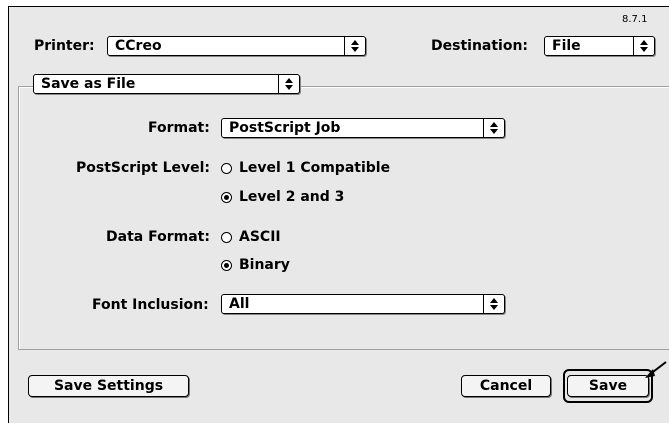 The height and width of the screenshot is (423, 669). What do you see at coordinates (143, 168) in the screenshot?
I see `postscript-level-label: PostScript Level:` at bounding box center [143, 168].